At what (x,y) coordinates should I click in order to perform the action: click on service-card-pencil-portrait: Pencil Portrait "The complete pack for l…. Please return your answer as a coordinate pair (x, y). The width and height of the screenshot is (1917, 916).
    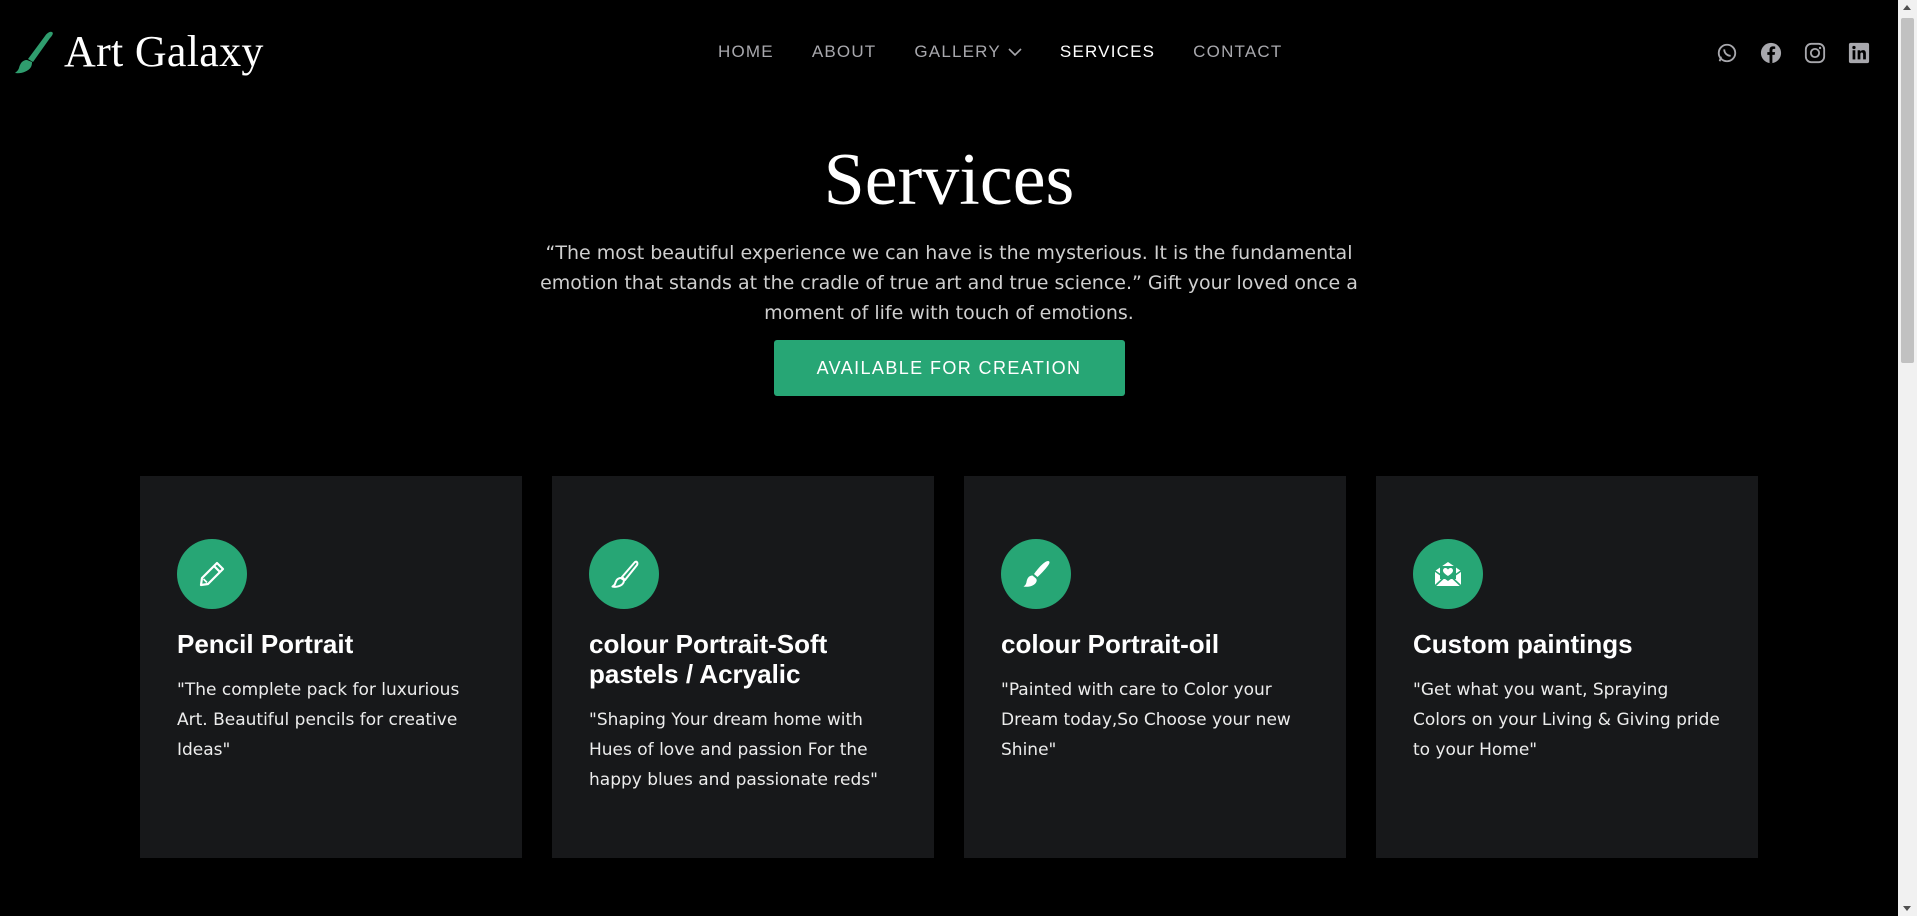
    Looking at the image, I should click on (331, 667).